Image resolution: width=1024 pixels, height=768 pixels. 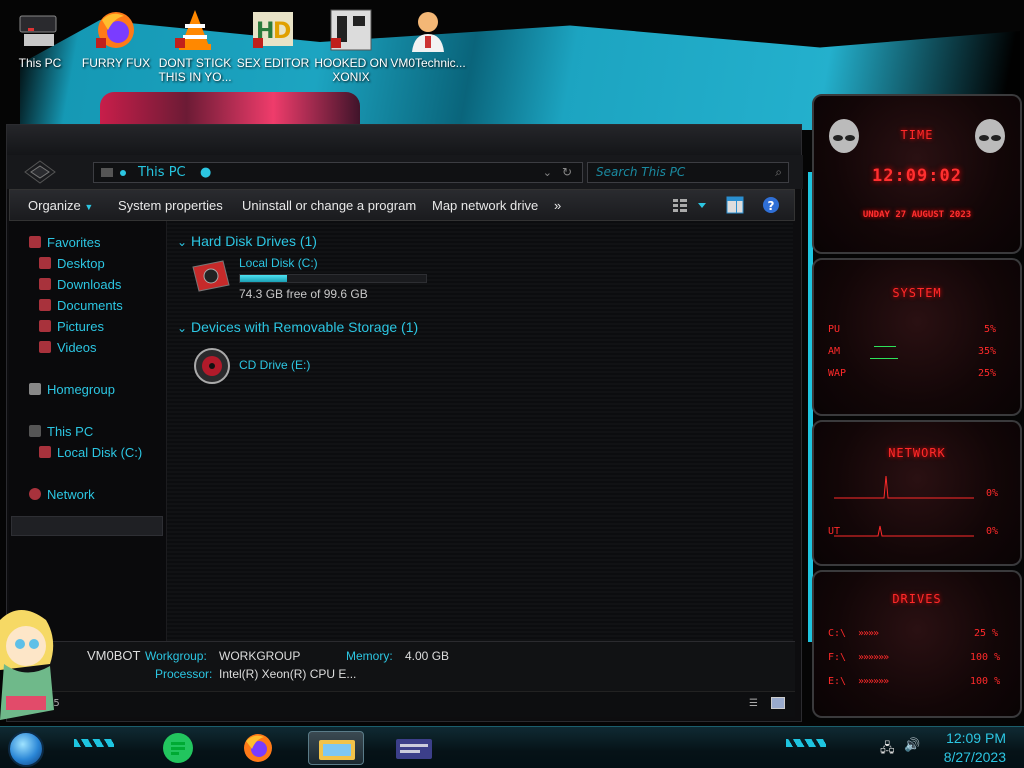 What do you see at coordinates (992, 493) in the screenshot?
I see `net-in-value: 0%` at bounding box center [992, 493].